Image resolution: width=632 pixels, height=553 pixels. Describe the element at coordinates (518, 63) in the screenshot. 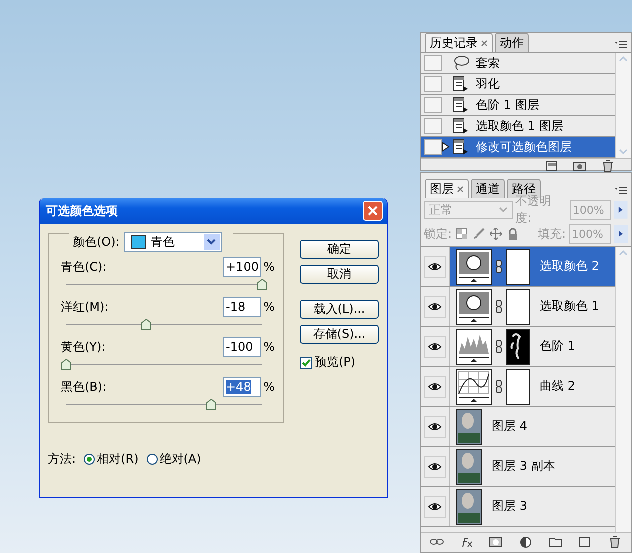

I see `history-item: 套索` at that location.